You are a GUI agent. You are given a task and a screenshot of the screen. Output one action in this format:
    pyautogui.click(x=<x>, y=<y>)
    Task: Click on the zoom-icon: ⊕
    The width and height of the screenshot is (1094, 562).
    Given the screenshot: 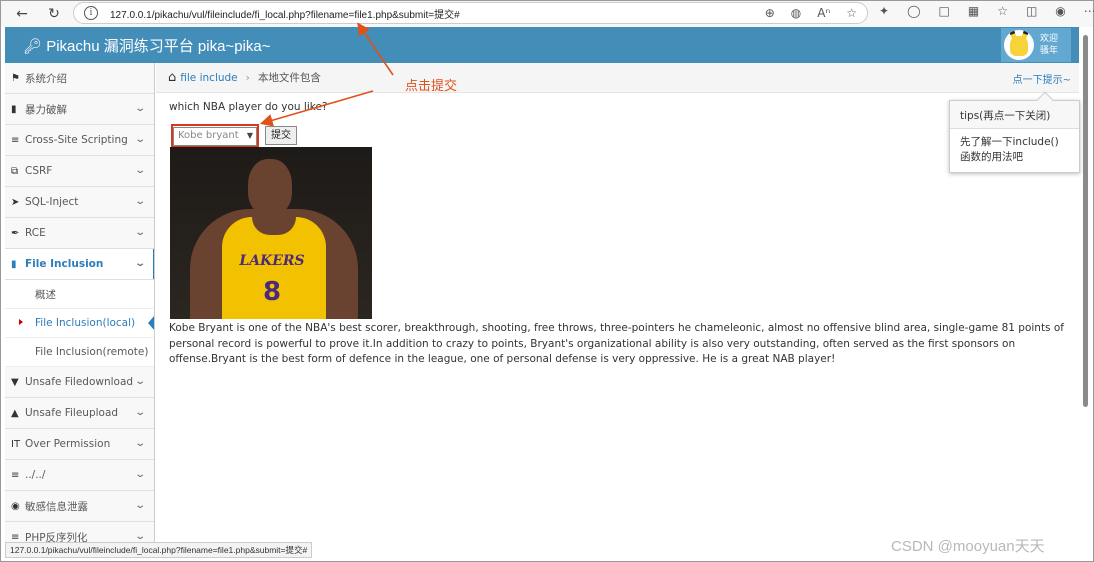 What is the action you would take?
    pyautogui.click(x=770, y=13)
    